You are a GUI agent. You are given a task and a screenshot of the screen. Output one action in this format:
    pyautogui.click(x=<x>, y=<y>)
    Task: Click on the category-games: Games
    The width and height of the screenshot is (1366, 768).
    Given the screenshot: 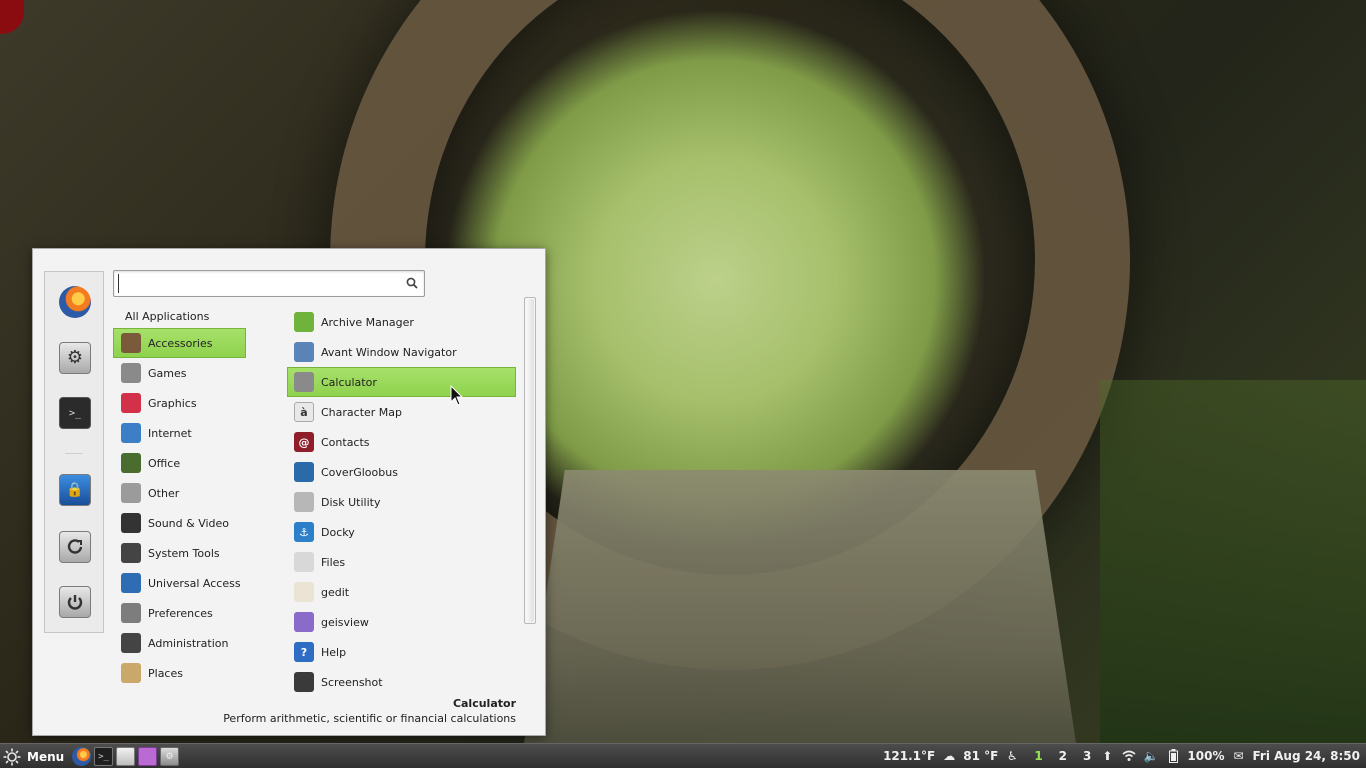 What is the action you would take?
    pyautogui.click(x=179, y=373)
    